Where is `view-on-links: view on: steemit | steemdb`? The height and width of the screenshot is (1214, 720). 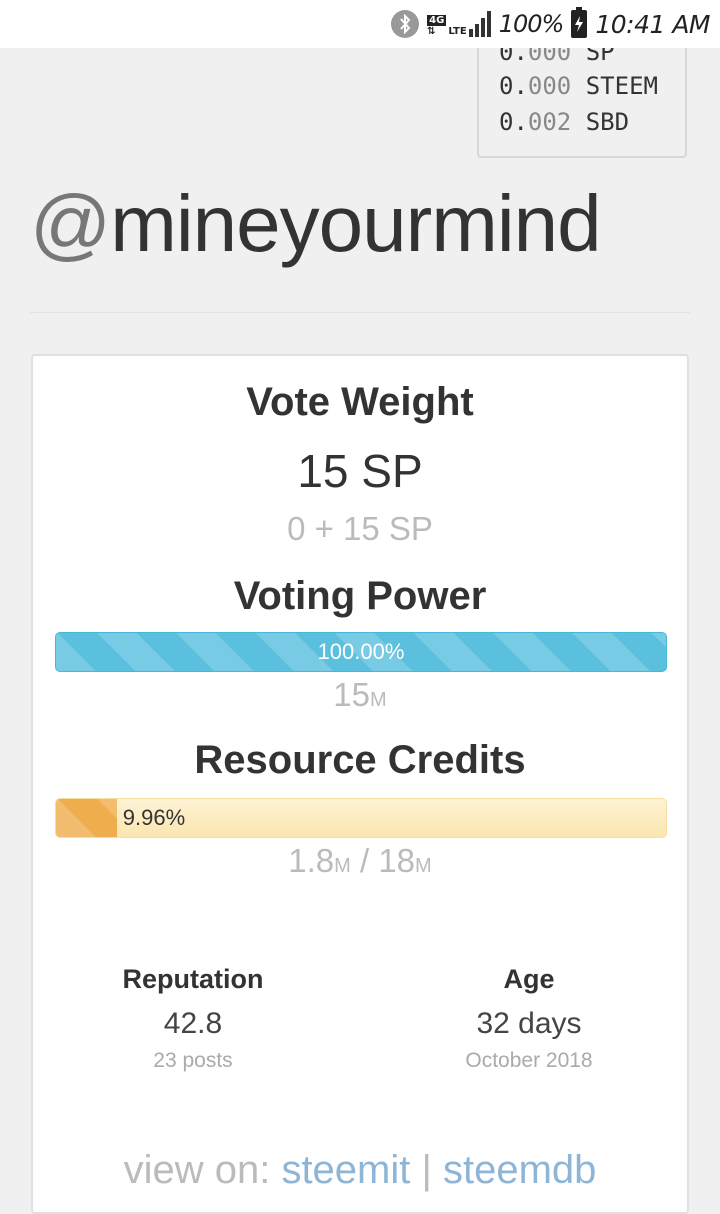 view-on-links: view on: steemit | steemdb is located at coordinates (360, 1170).